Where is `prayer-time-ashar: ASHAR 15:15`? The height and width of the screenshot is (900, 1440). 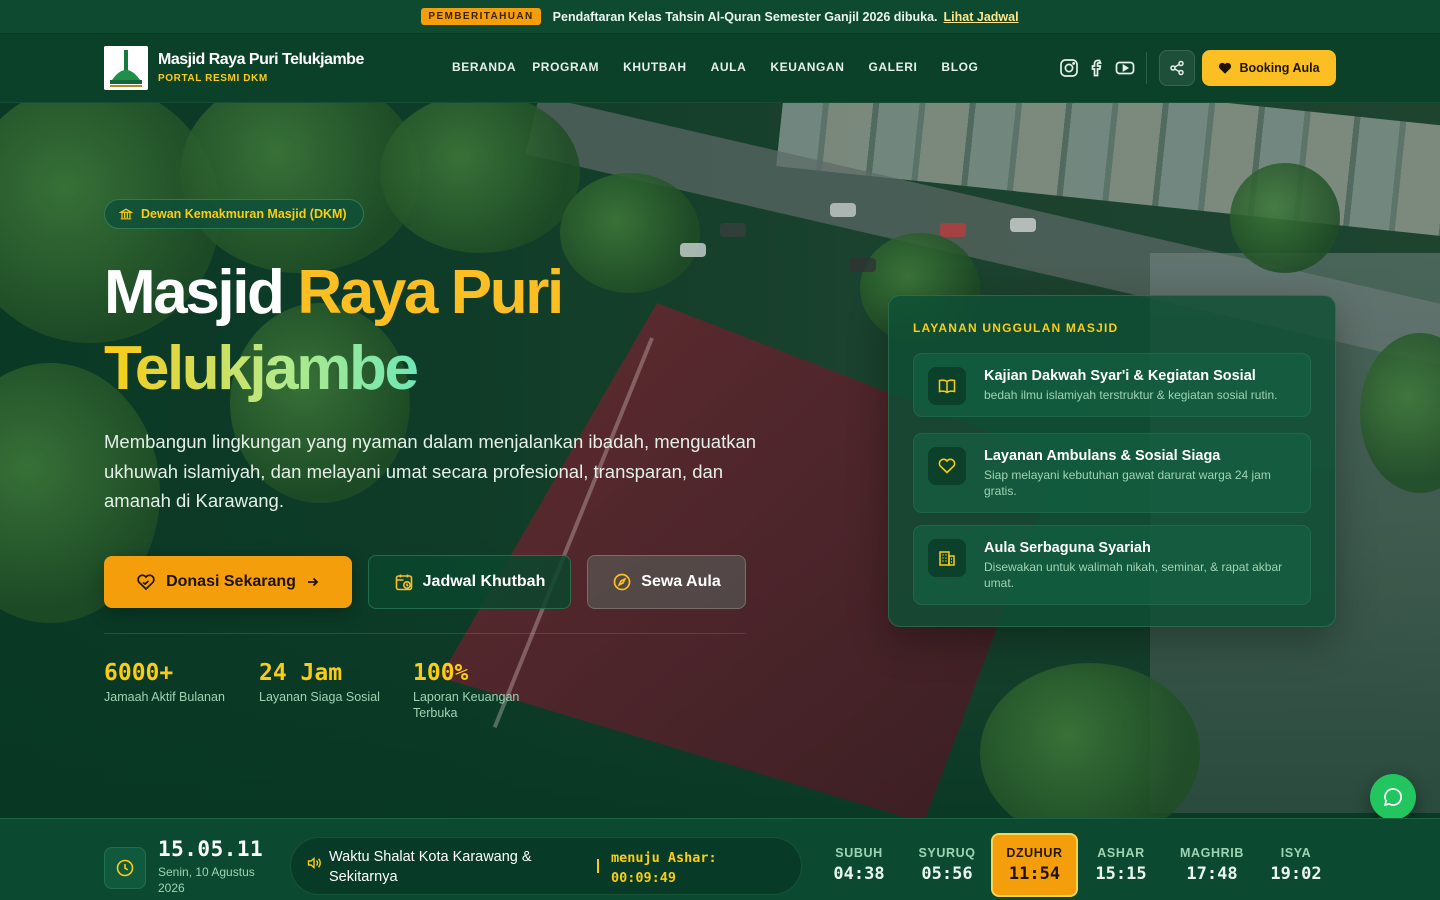 prayer-time-ashar: ASHAR 15:15 is located at coordinates (1121, 865).